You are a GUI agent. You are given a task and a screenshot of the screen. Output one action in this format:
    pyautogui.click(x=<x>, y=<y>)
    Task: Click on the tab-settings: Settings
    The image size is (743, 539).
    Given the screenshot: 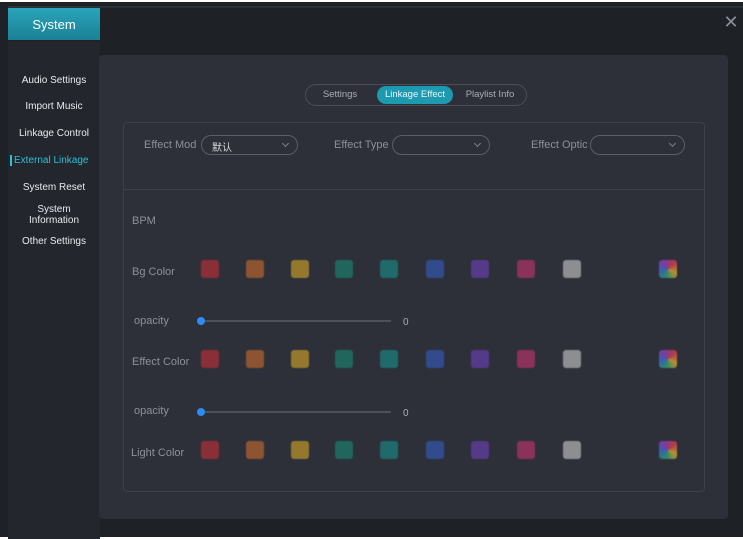 What is the action you would take?
    pyautogui.click(x=340, y=95)
    